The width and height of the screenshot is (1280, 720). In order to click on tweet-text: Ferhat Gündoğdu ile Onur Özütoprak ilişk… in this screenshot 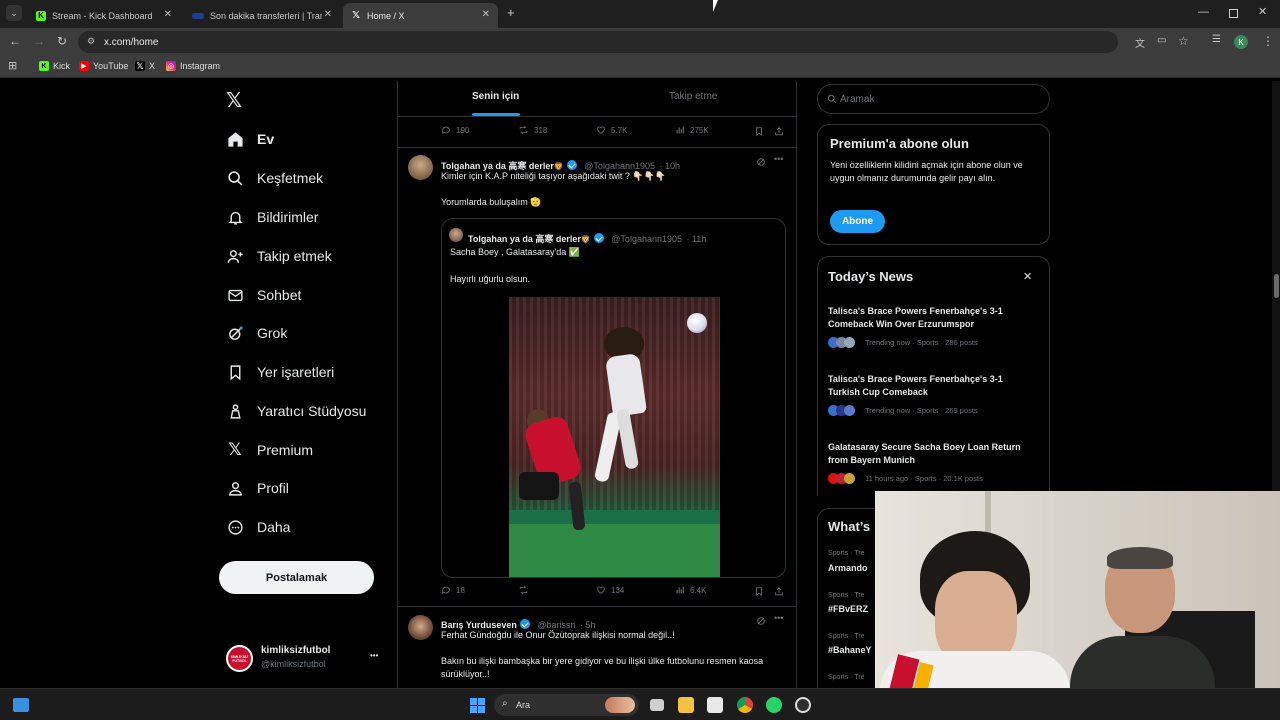, I will do `click(558, 635)`.